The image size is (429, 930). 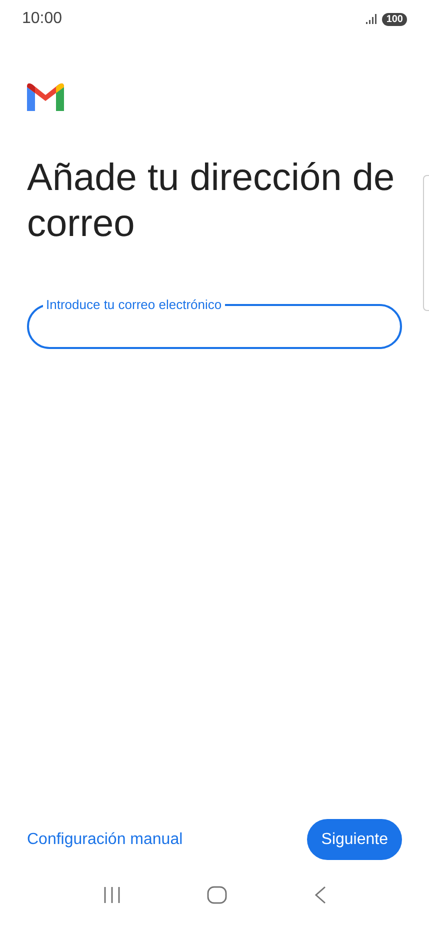 I want to click on page-title: Añade tu dirección de correo, so click(x=211, y=201).